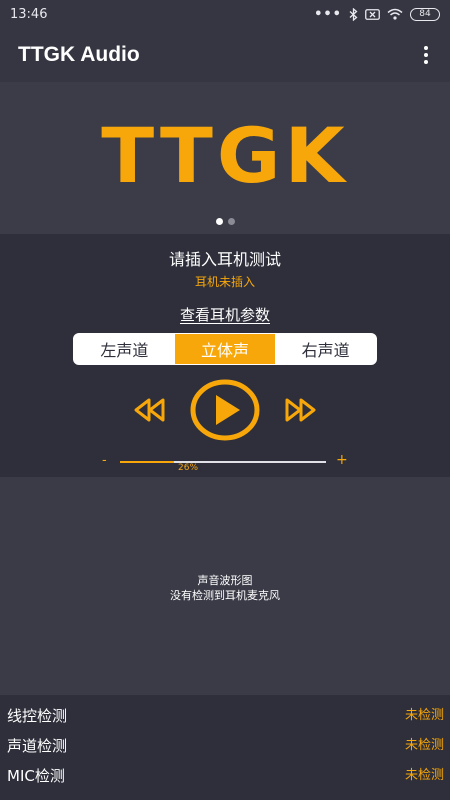 The image size is (450, 800). I want to click on waveform-message: 没有检测到耳机麦克风, so click(225, 595).